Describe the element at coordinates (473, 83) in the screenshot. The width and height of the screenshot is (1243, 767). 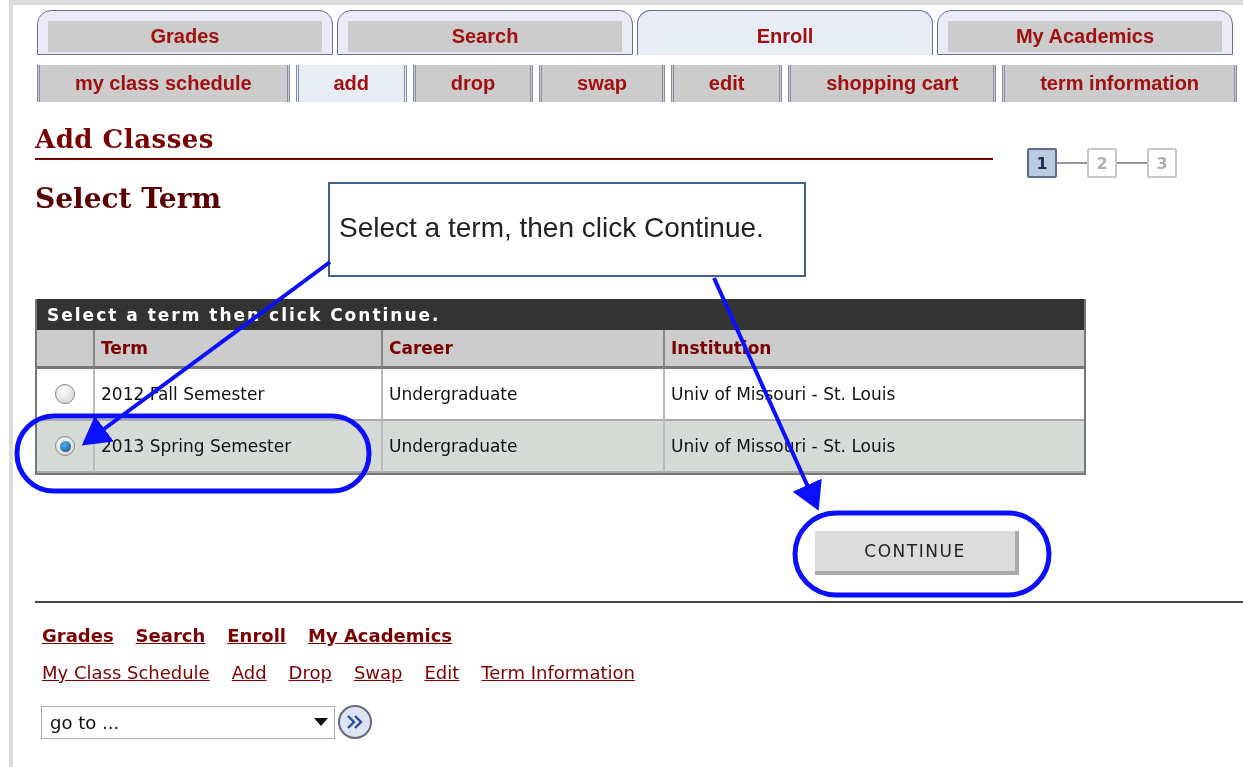
I see `sub-tab: drop` at that location.